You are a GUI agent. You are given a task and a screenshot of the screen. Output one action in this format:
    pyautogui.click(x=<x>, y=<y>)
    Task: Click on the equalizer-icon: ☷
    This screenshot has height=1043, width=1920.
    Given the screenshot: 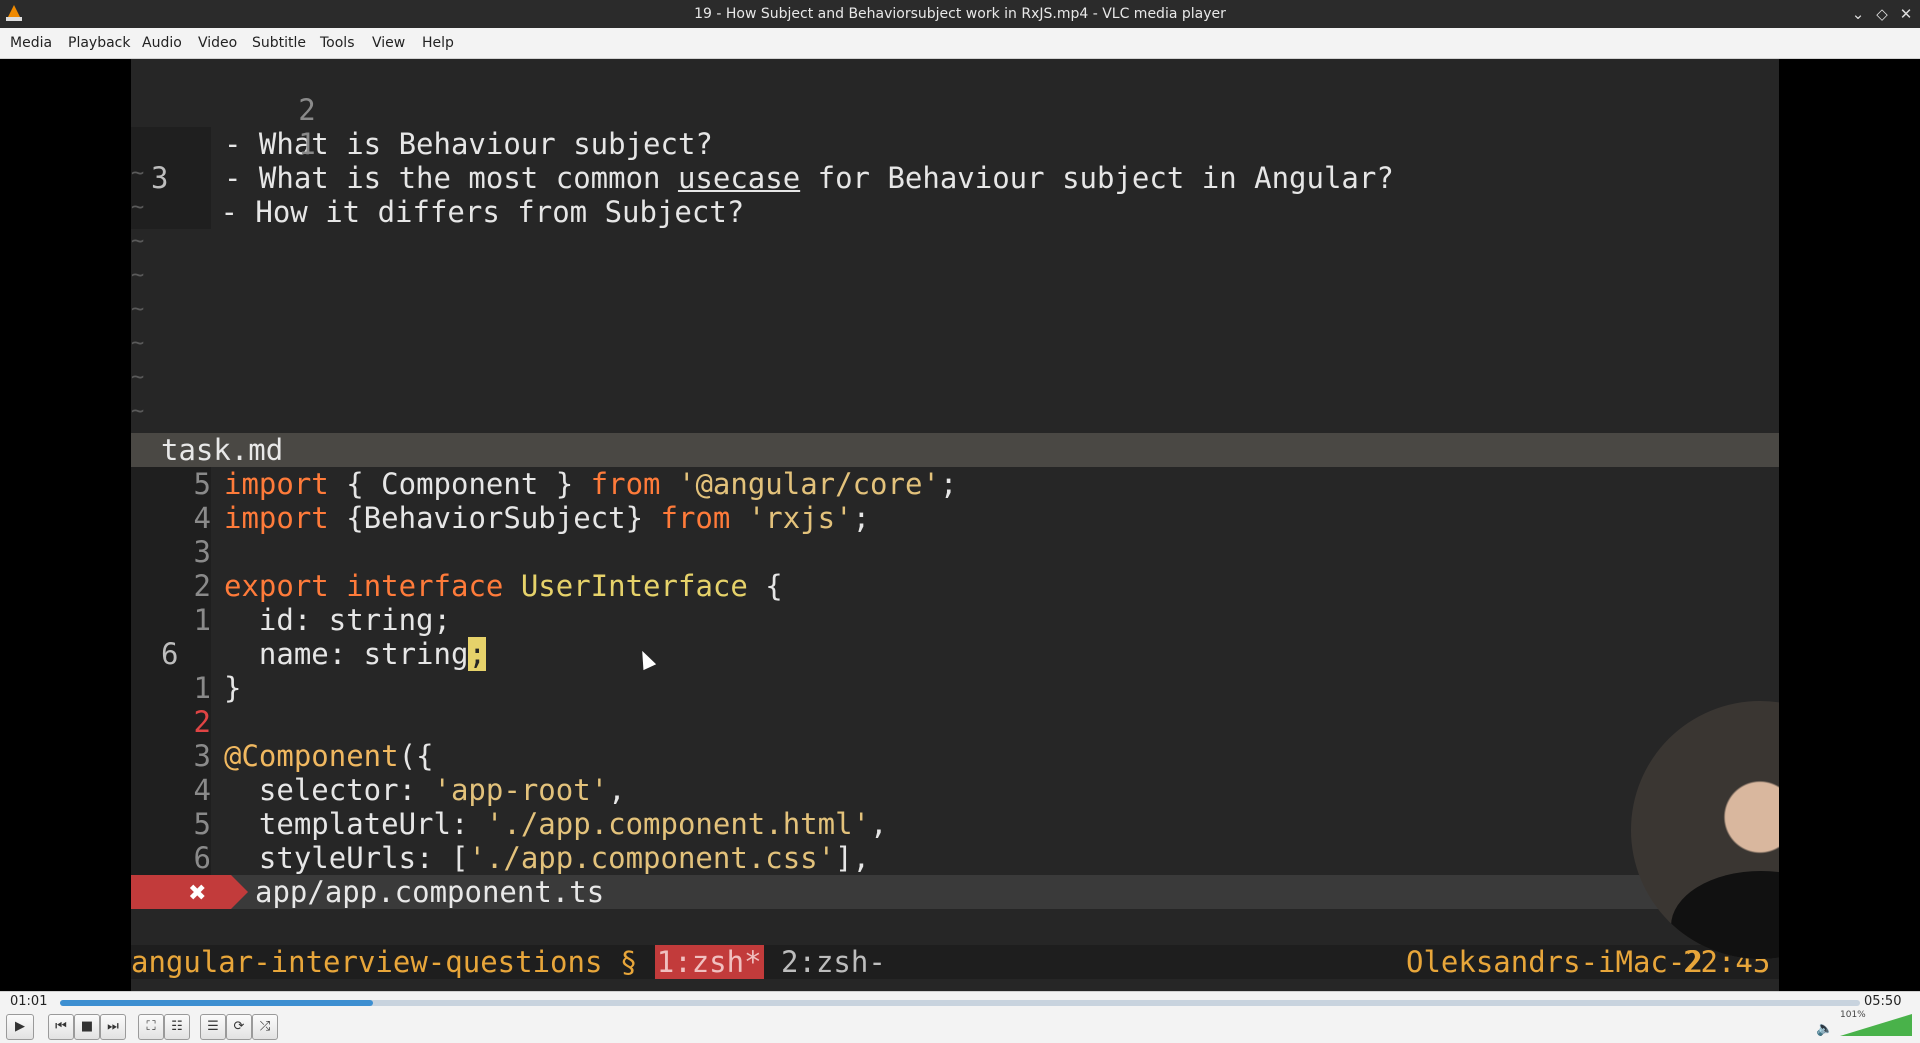 What is the action you would take?
    pyautogui.click(x=177, y=1026)
    